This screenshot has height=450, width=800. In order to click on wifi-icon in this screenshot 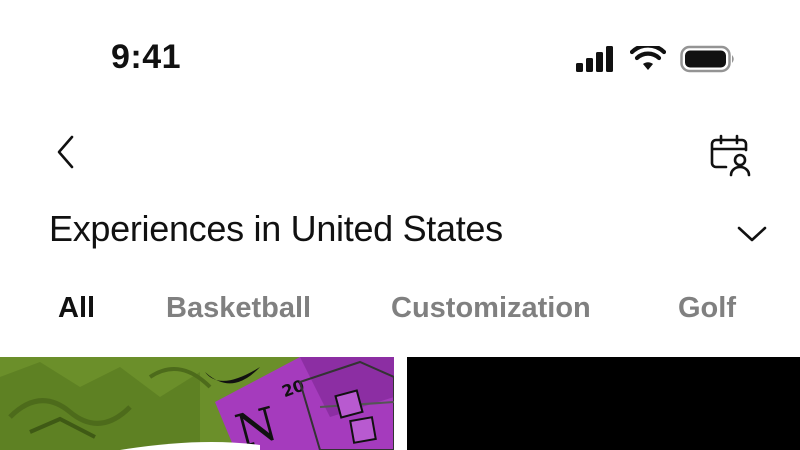, I will do `click(648, 59)`.